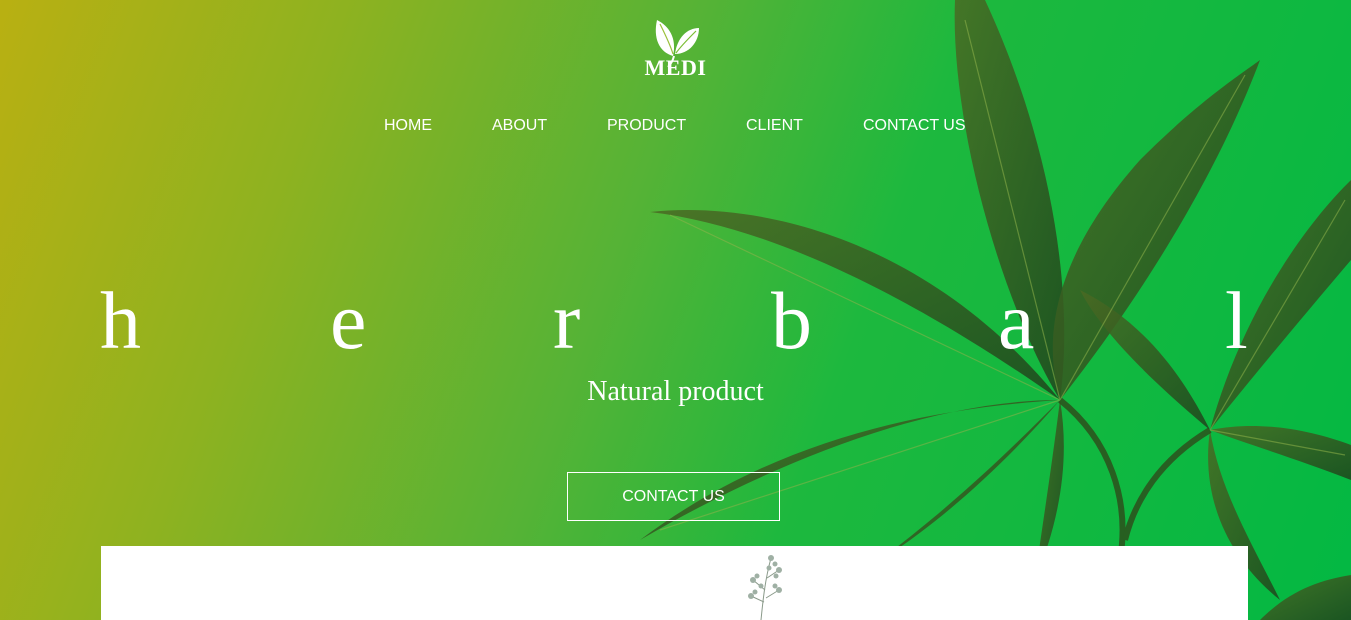 The width and height of the screenshot is (1351, 620). What do you see at coordinates (673, 496) in the screenshot?
I see `contact-us-button: CONTACT US` at bounding box center [673, 496].